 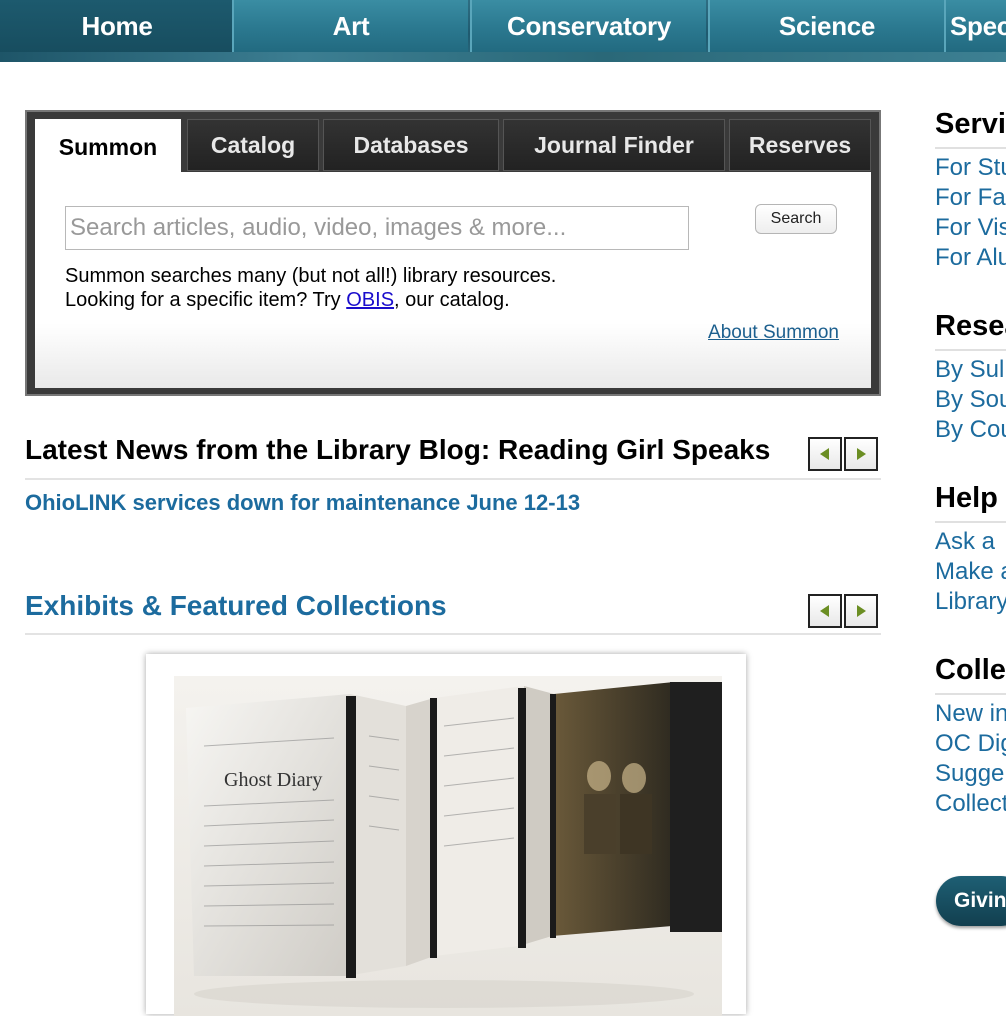 What do you see at coordinates (236, 606) in the screenshot?
I see `exhibits-section-title: Exhibits & Featured Collections` at bounding box center [236, 606].